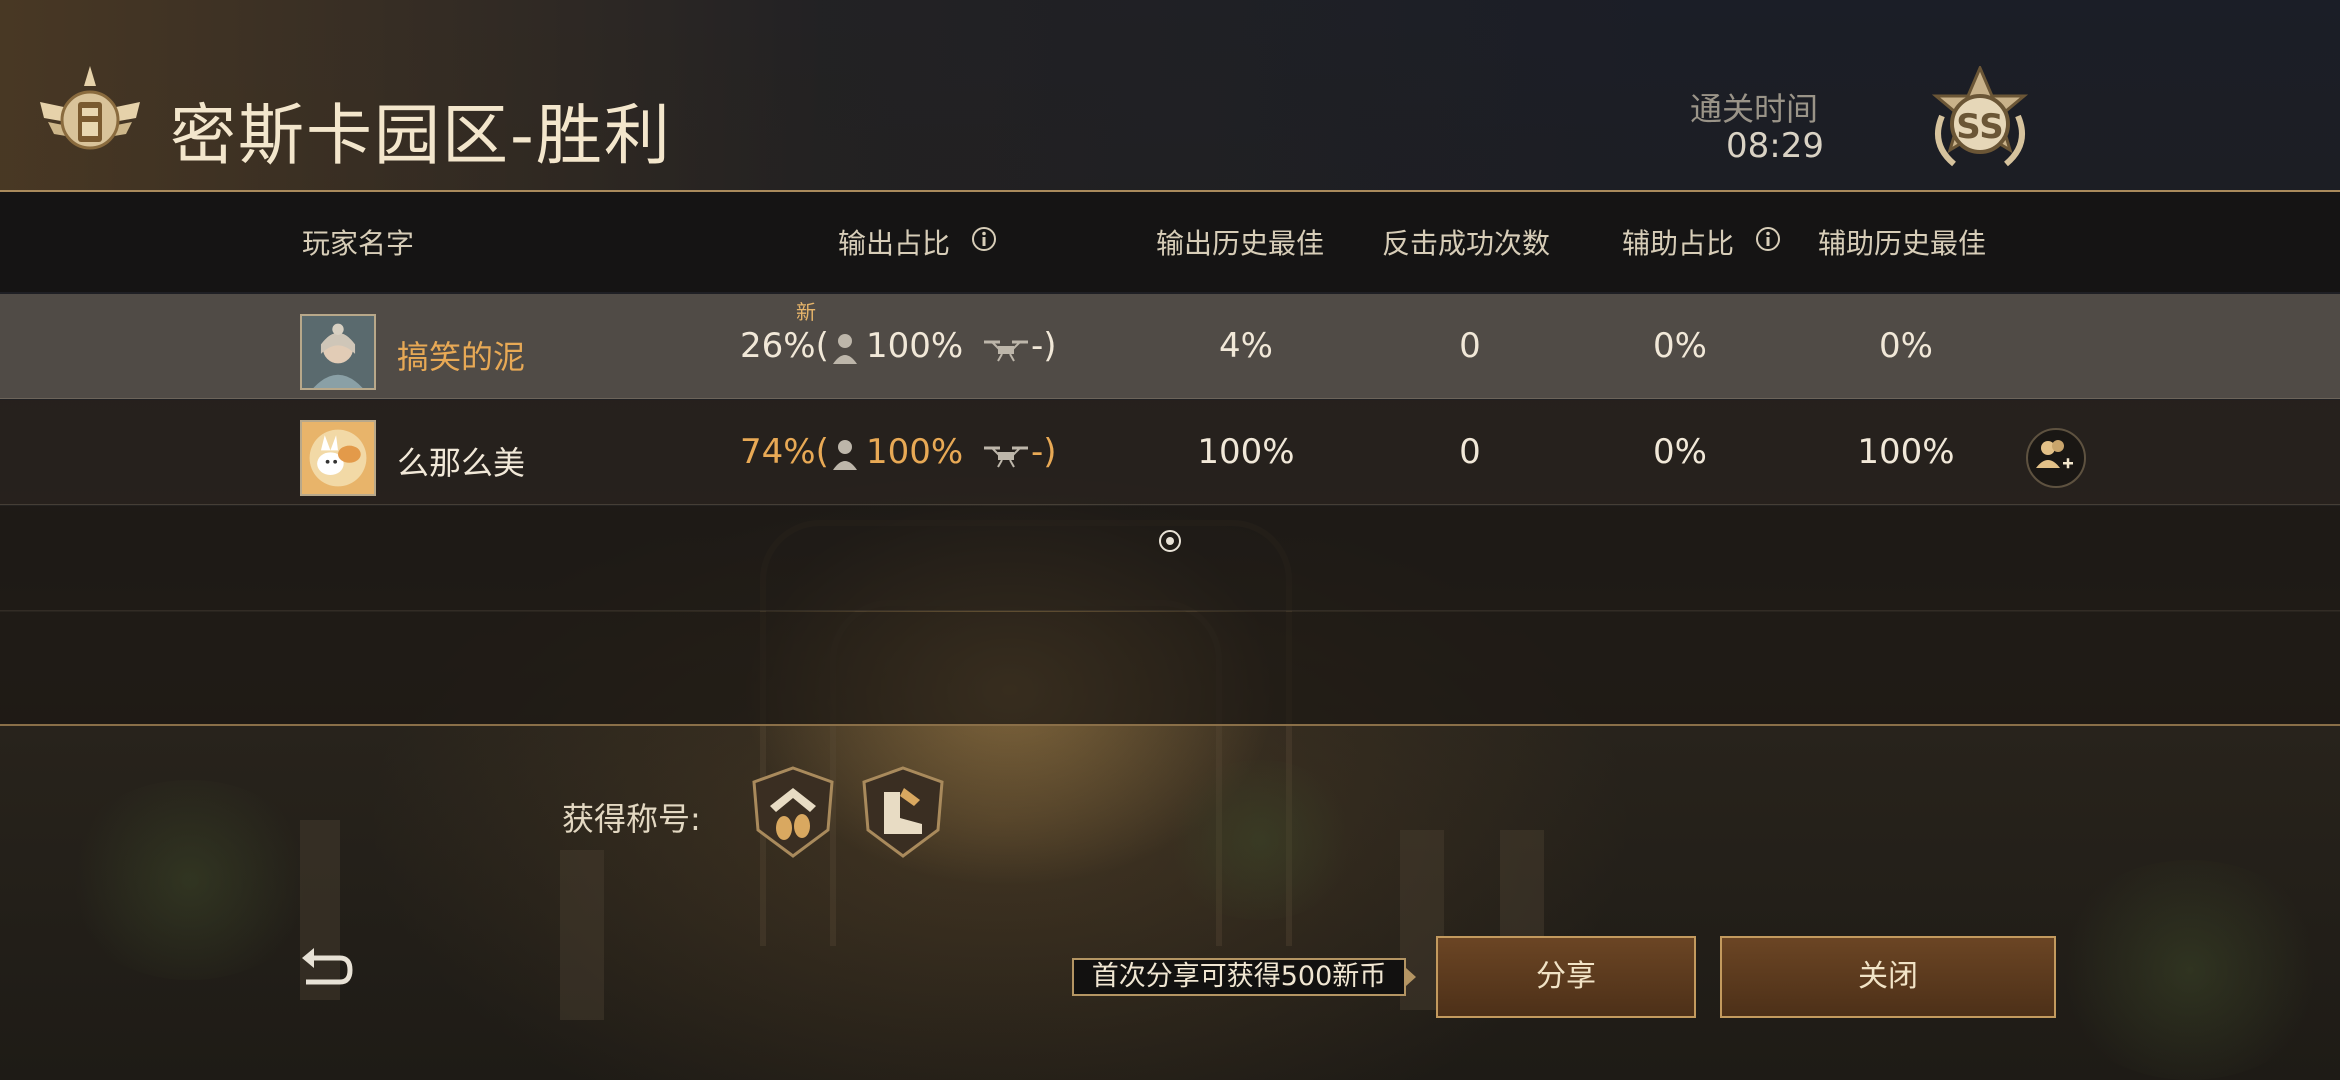 The width and height of the screenshot is (2340, 1080). What do you see at coordinates (1678, 243) in the screenshot?
I see `col-assist-share: 辅助占比` at bounding box center [1678, 243].